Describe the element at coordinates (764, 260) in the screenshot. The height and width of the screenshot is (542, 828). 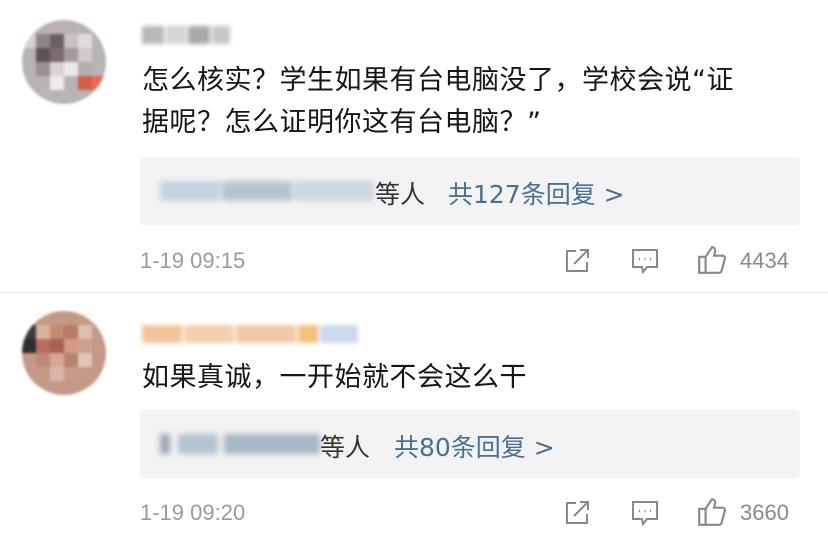
I see `like-count: 4434` at that location.